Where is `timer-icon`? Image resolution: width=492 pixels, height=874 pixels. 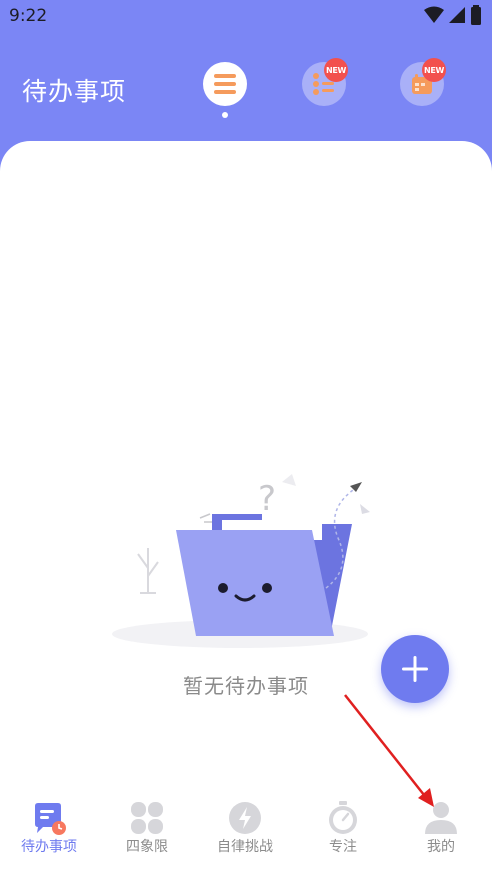 timer-icon is located at coordinates (343, 817).